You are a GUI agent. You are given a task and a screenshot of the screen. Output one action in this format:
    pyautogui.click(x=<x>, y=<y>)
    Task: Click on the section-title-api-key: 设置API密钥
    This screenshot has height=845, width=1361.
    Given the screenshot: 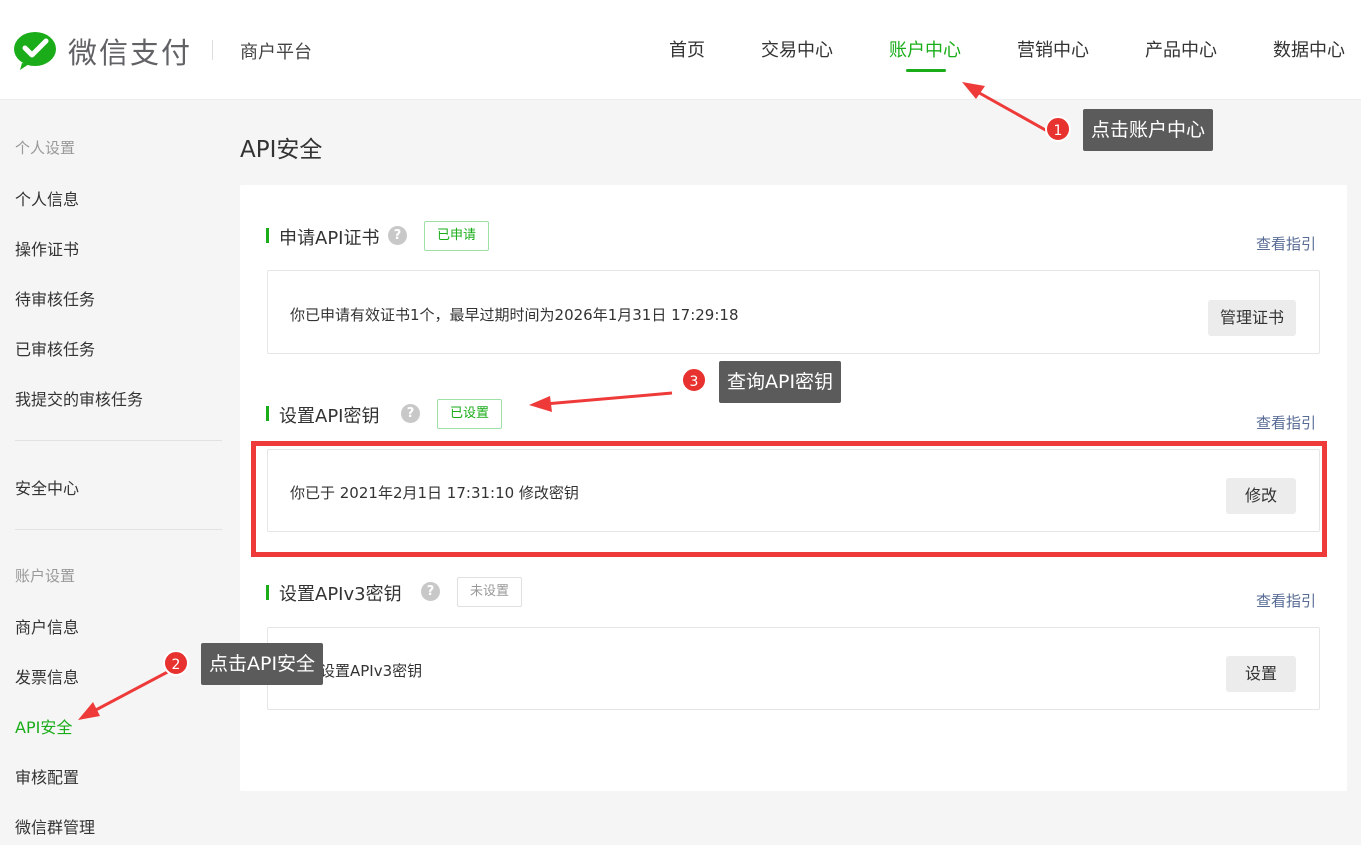 What is the action you would take?
    pyautogui.click(x=329, y=416)
    